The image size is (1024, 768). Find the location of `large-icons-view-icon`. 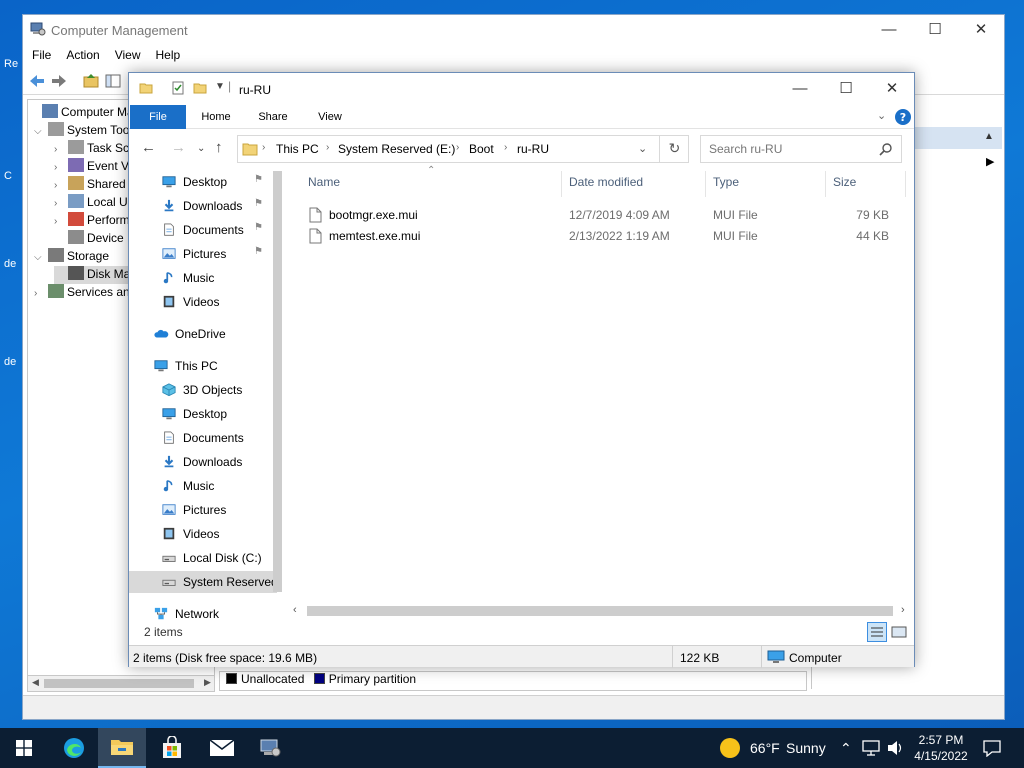

large-icons-view-icon is located at coordinates (899, 632).